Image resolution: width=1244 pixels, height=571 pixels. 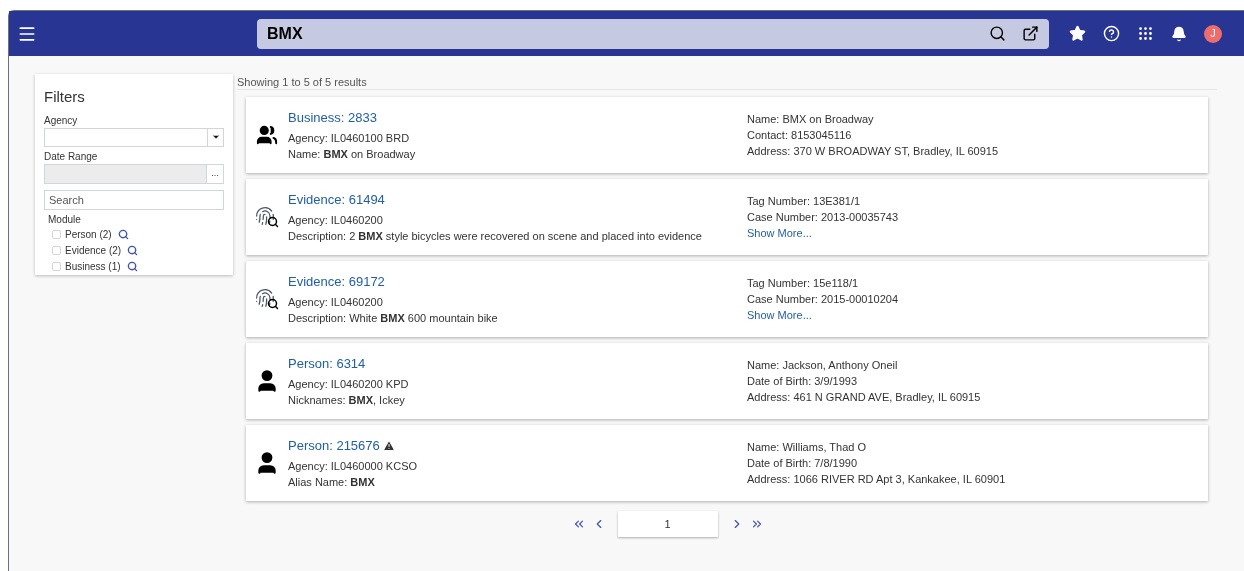 I want to click on result-detail: Name: Jackson, Anthony Oneil, so click(x=823, y=365).